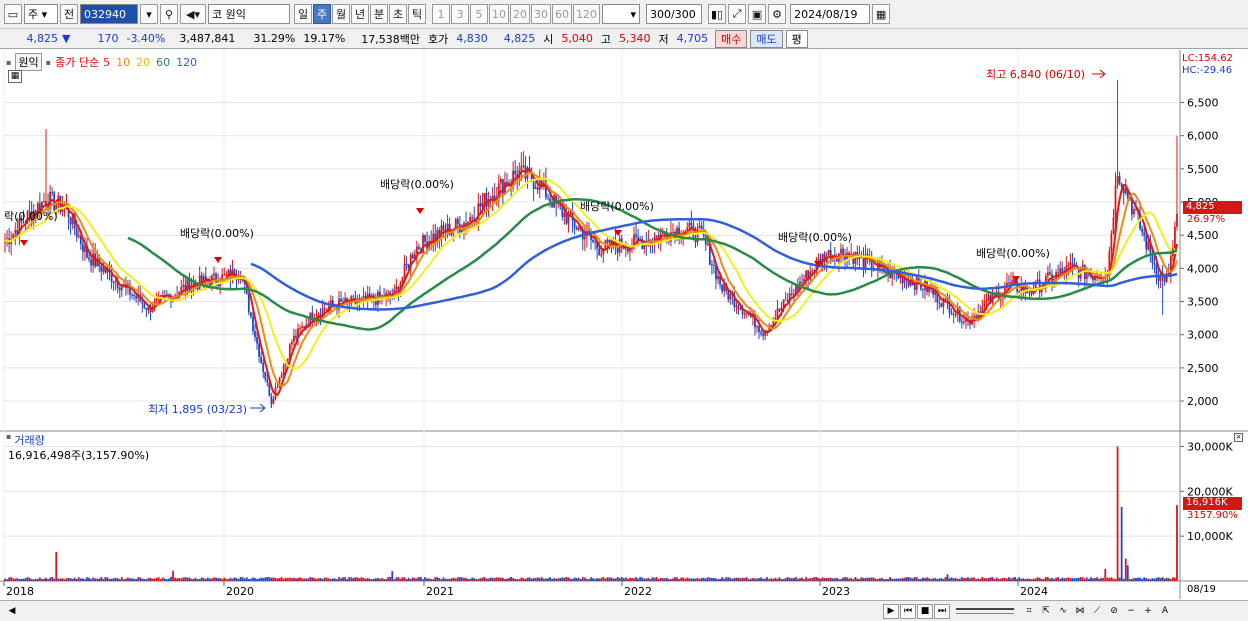 This screenshot has height=621, width=1248. I want to click on interval-custom-select: ▾, so click(621, 14).